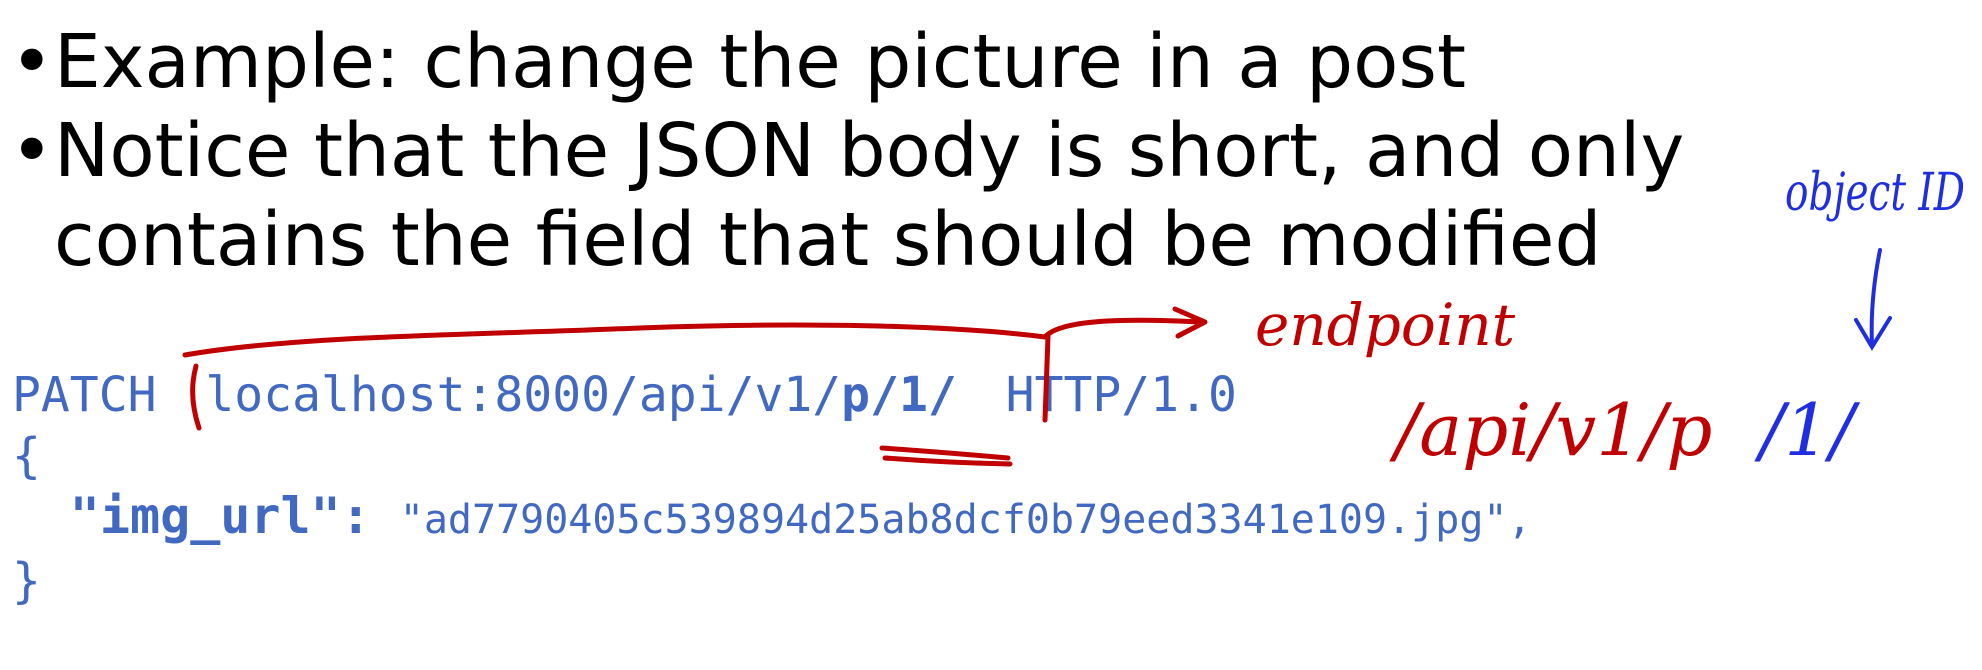 Image resolution: width=1982 pixels, height=670 pixels. I want to click on object-id-value: /1/, so click(1807, 430).